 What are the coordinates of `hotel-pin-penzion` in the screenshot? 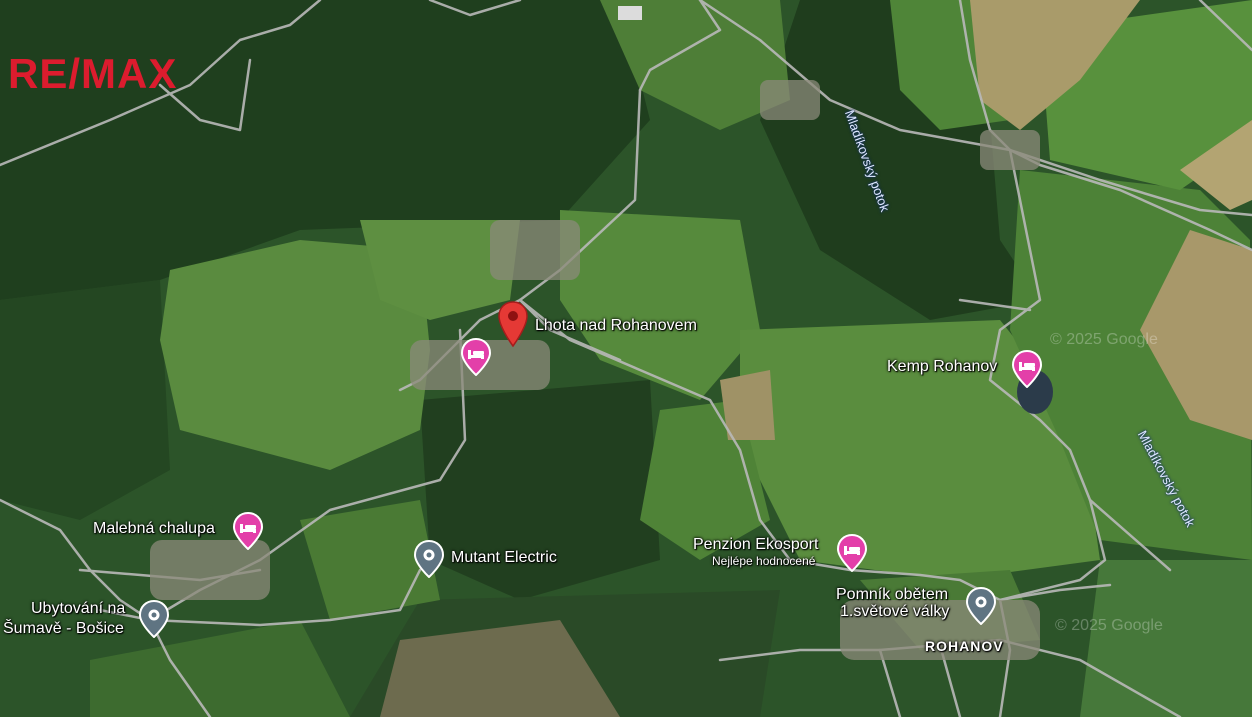 It's located at (852, 553).